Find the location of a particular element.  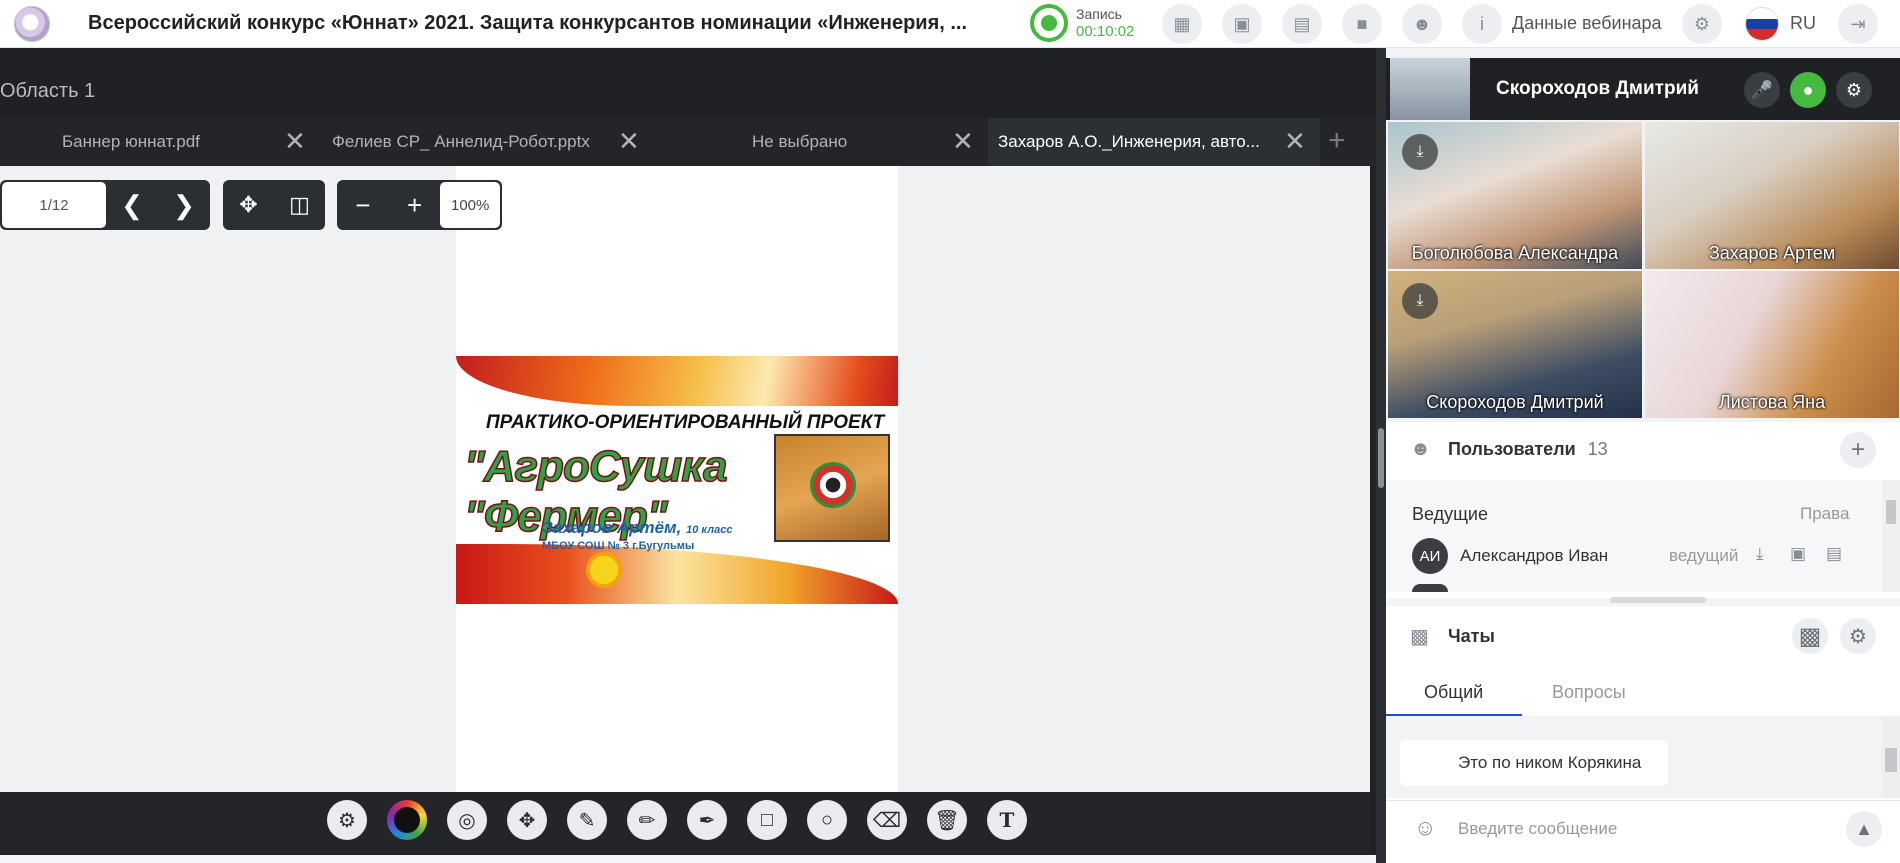

speaker-avatar is located at coordinates (1430, 89).